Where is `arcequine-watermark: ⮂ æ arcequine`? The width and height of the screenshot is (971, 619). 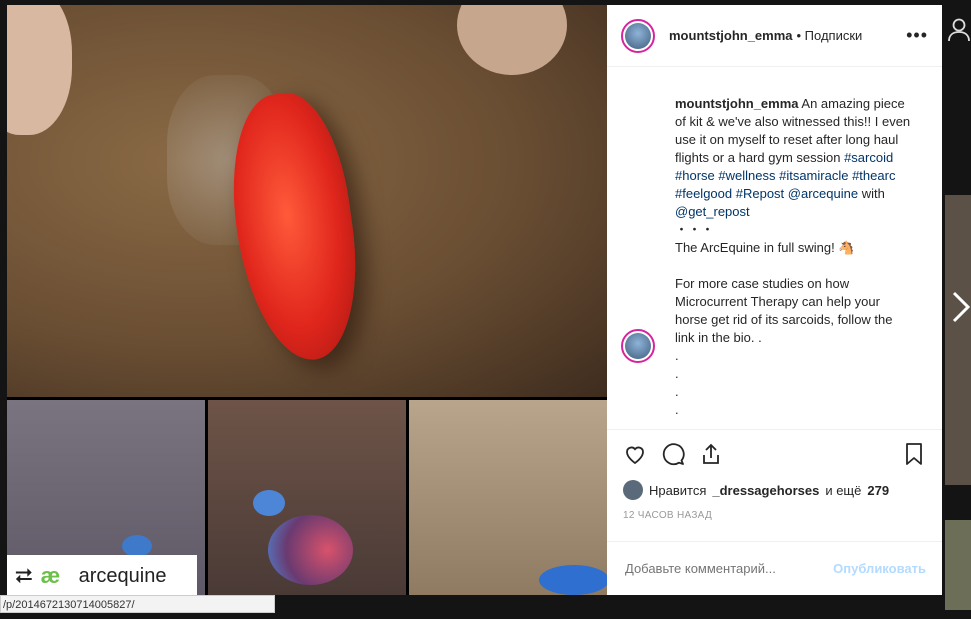 arcequine-watermark: ⮂ æ arcequine is located at coordinates (102, 575).